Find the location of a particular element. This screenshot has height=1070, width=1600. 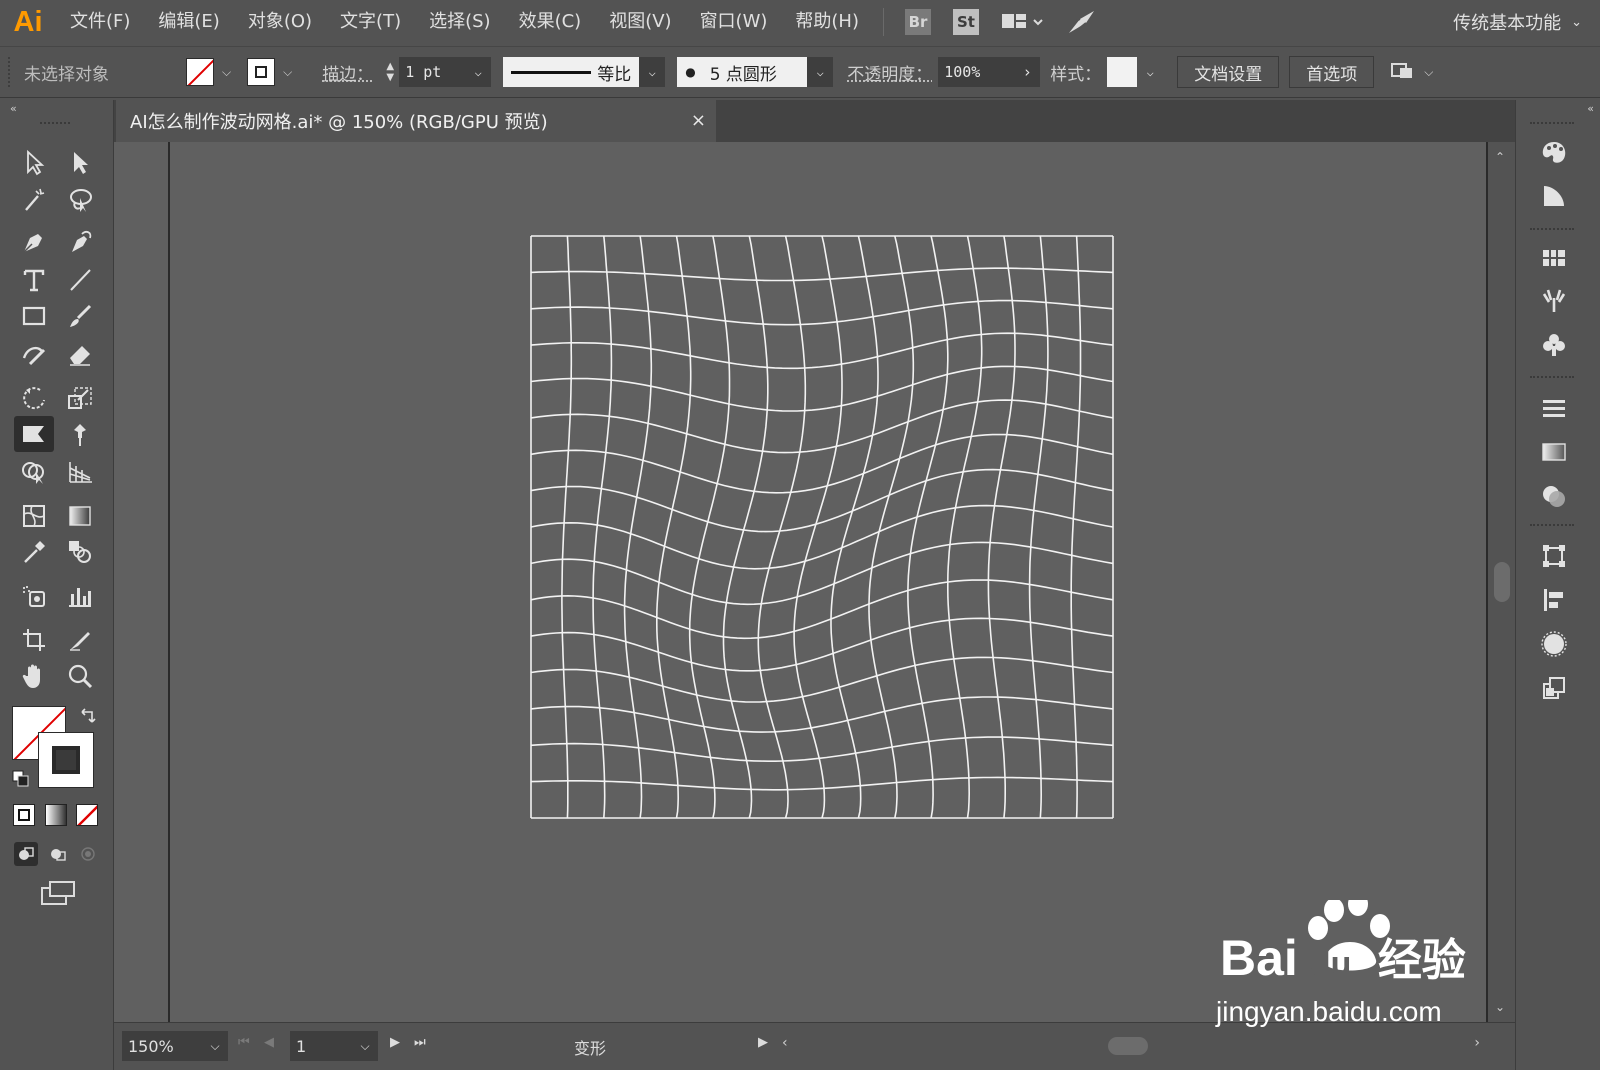

opacity-label: 不透明度： is located at coordinates (889, 72).